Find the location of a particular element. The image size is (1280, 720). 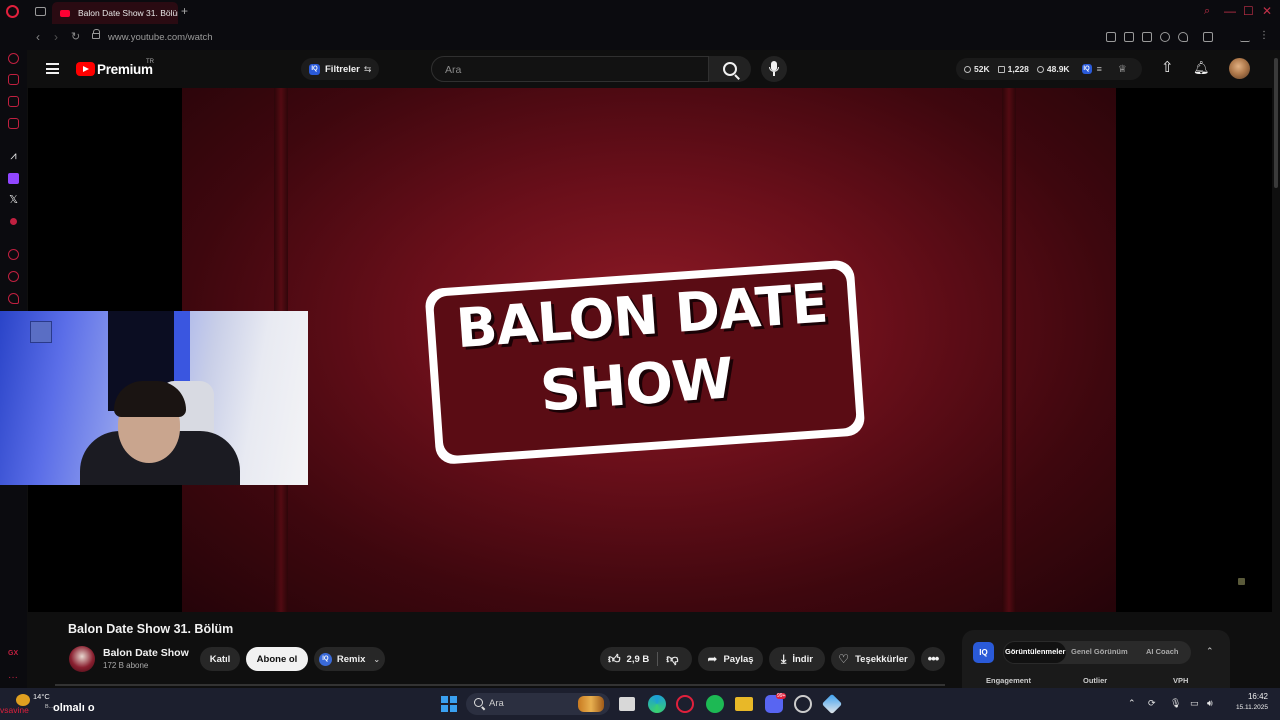

aria-icon is located at coordinates (13, 58).